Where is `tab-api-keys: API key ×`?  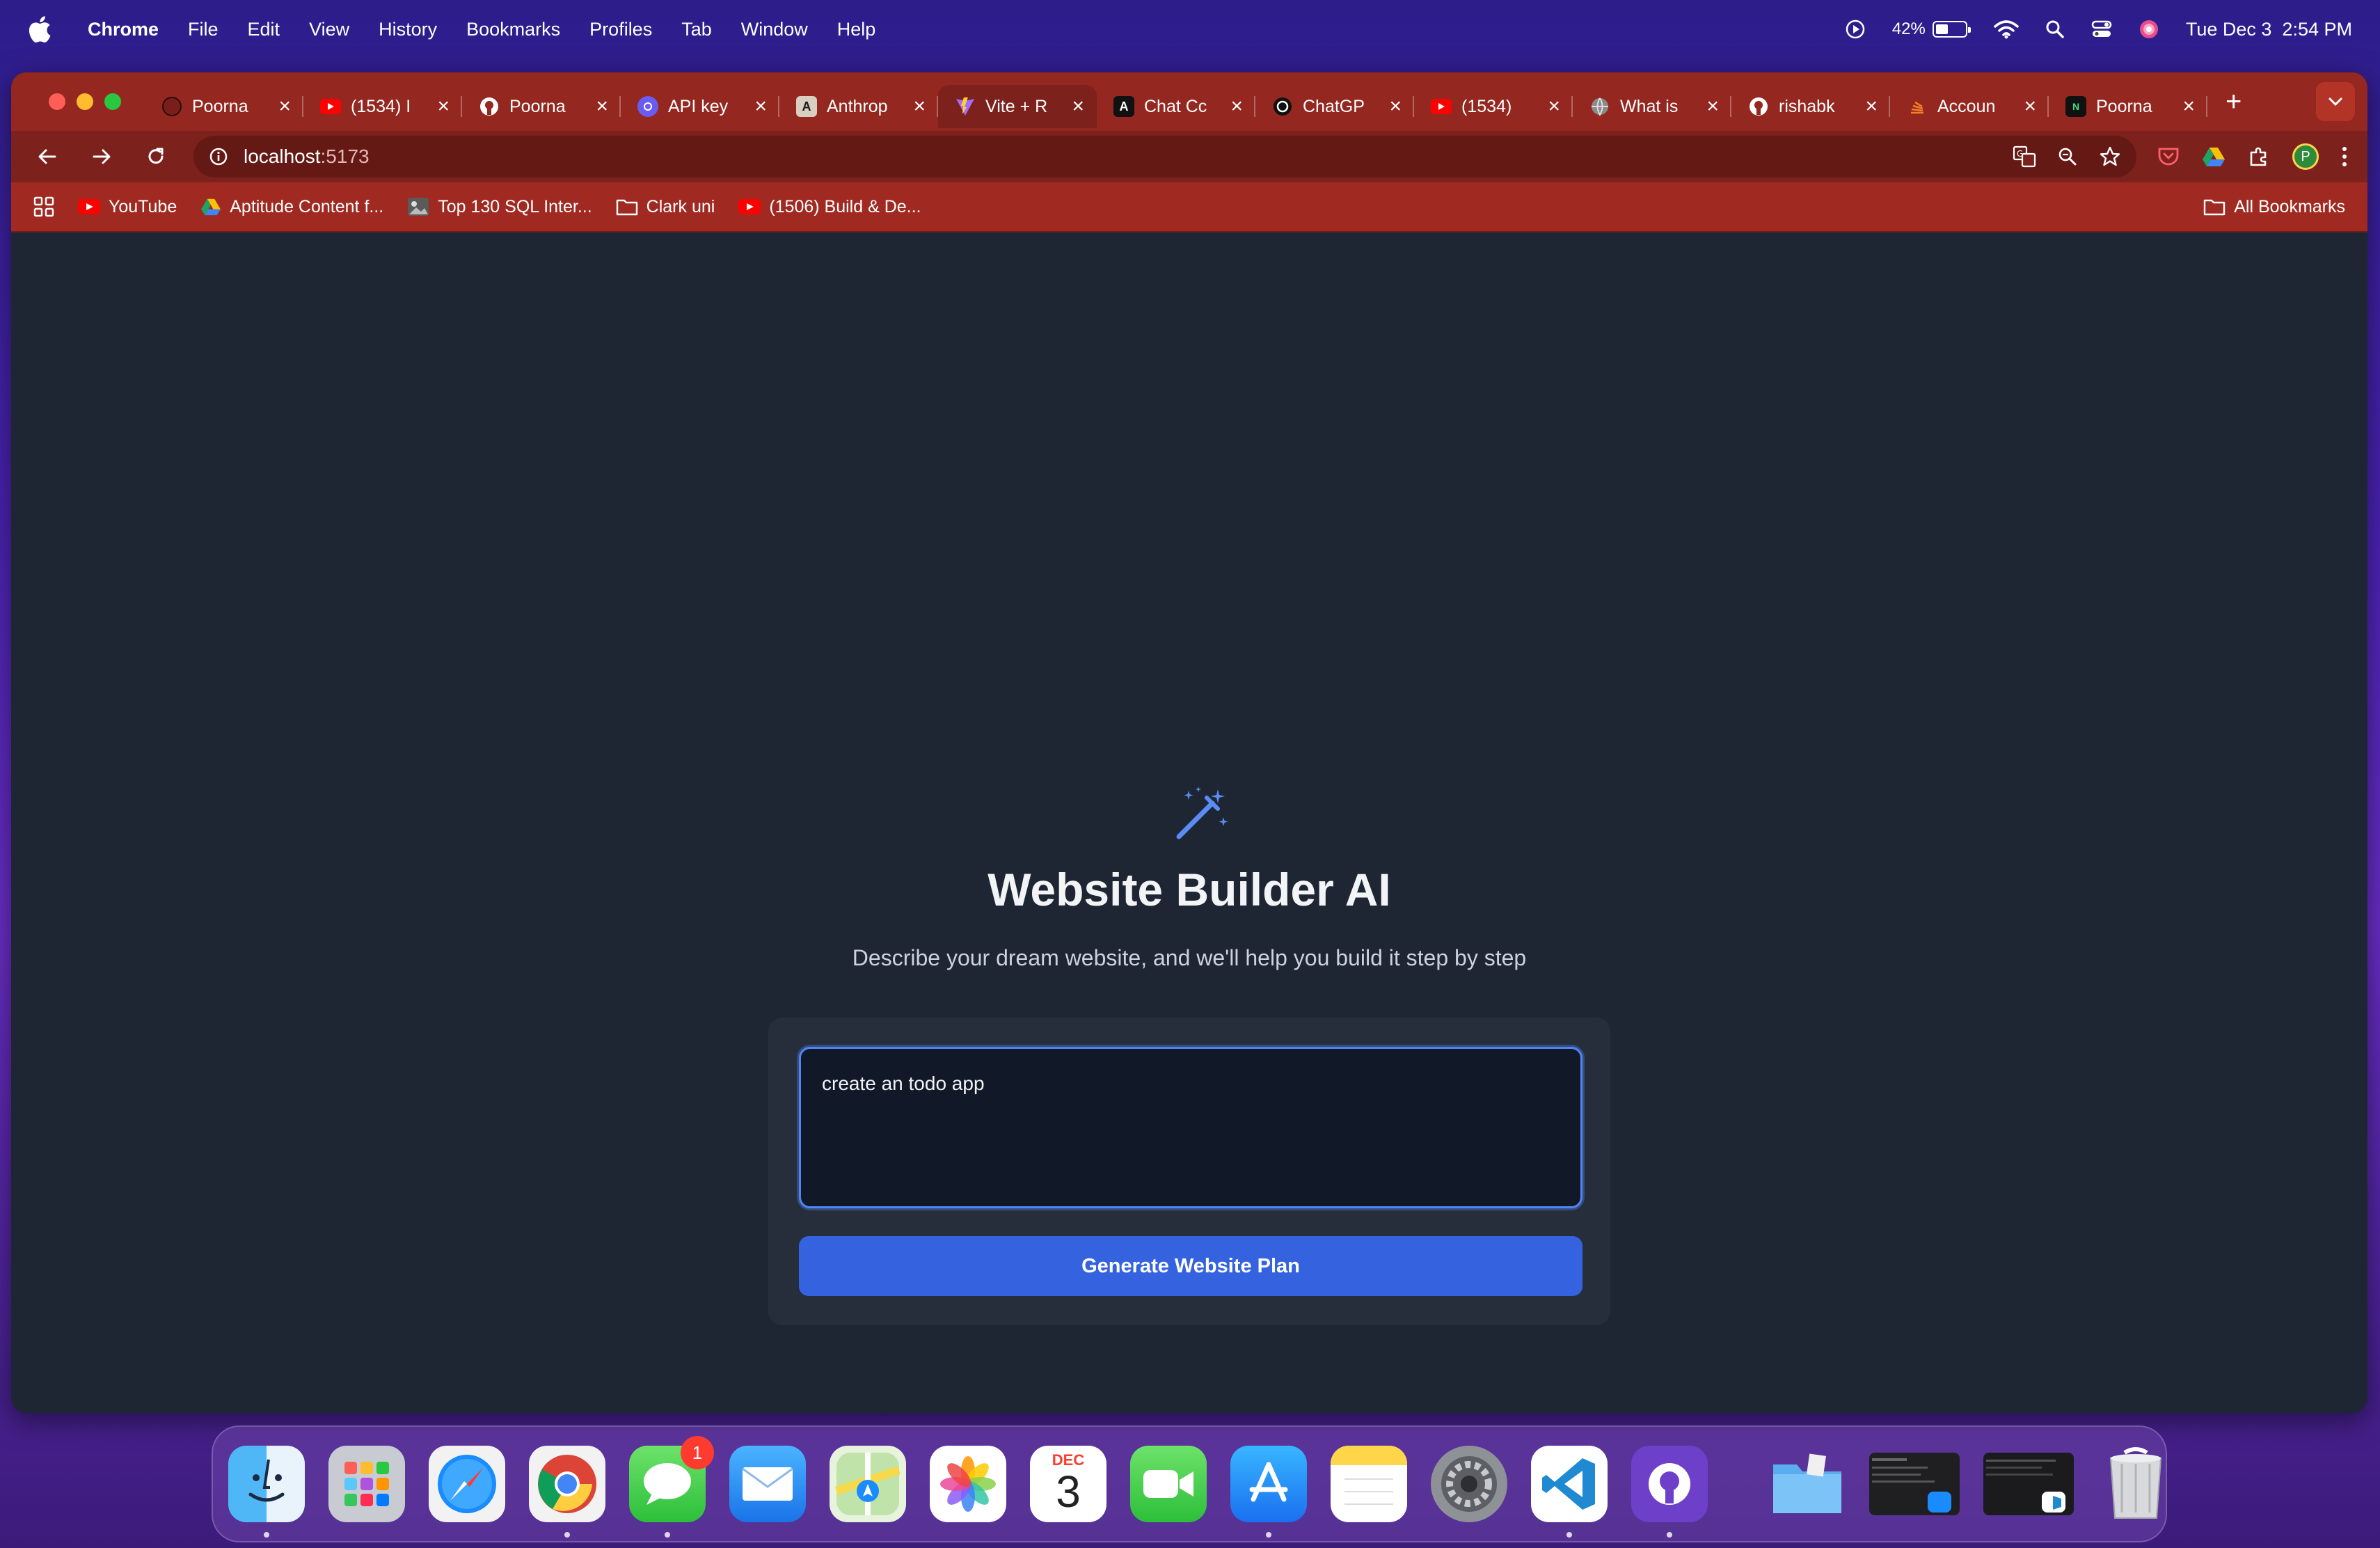 tab-api-keys: API key × is located at coordinates (700, 106).